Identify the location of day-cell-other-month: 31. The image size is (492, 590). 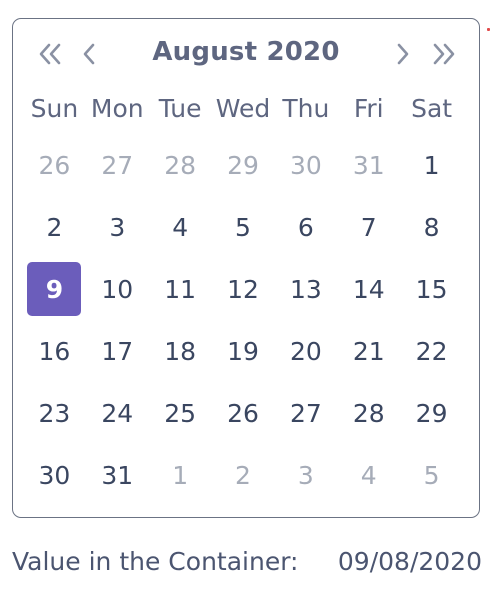
(368, 165).